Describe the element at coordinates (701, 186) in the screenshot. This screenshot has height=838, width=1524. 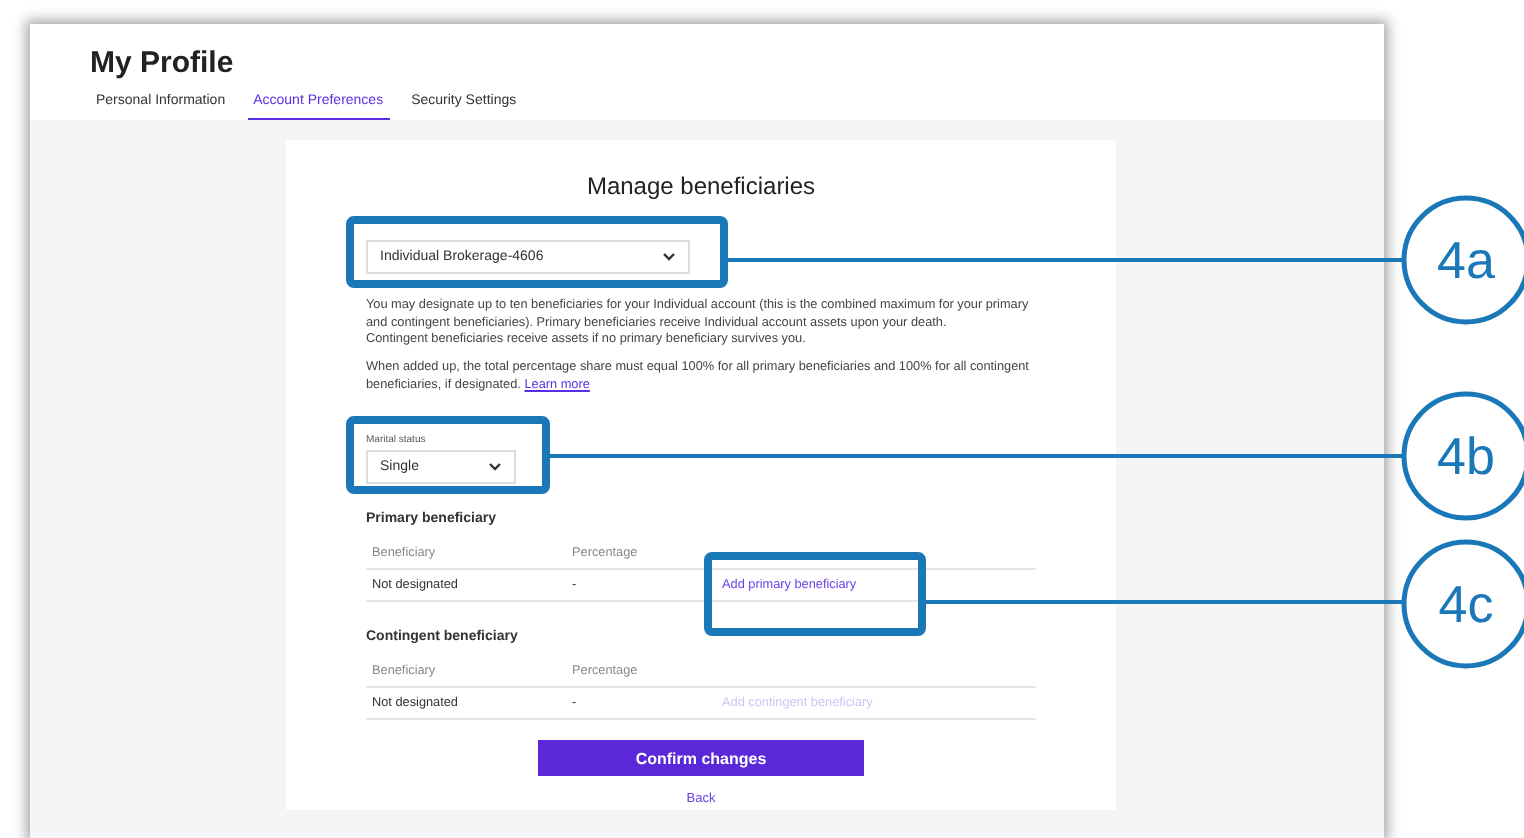
I see `card-title: Manage beneficiaries` at that location.